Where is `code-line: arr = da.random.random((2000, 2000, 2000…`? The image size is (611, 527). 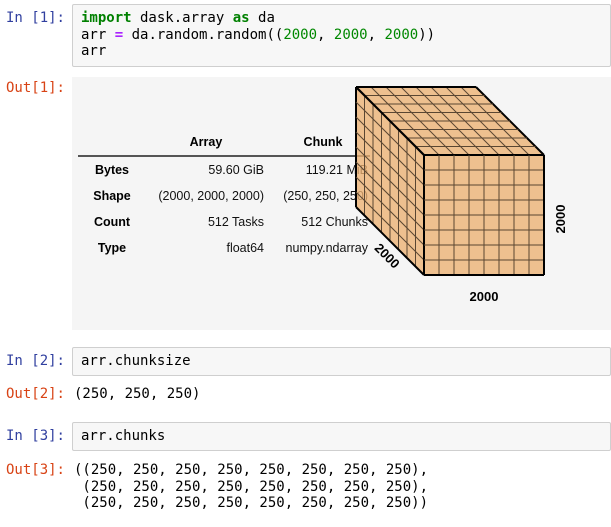 code-line: arr = da.random.random((2000, 2000, 2000… is located at coordinates (341, 35).